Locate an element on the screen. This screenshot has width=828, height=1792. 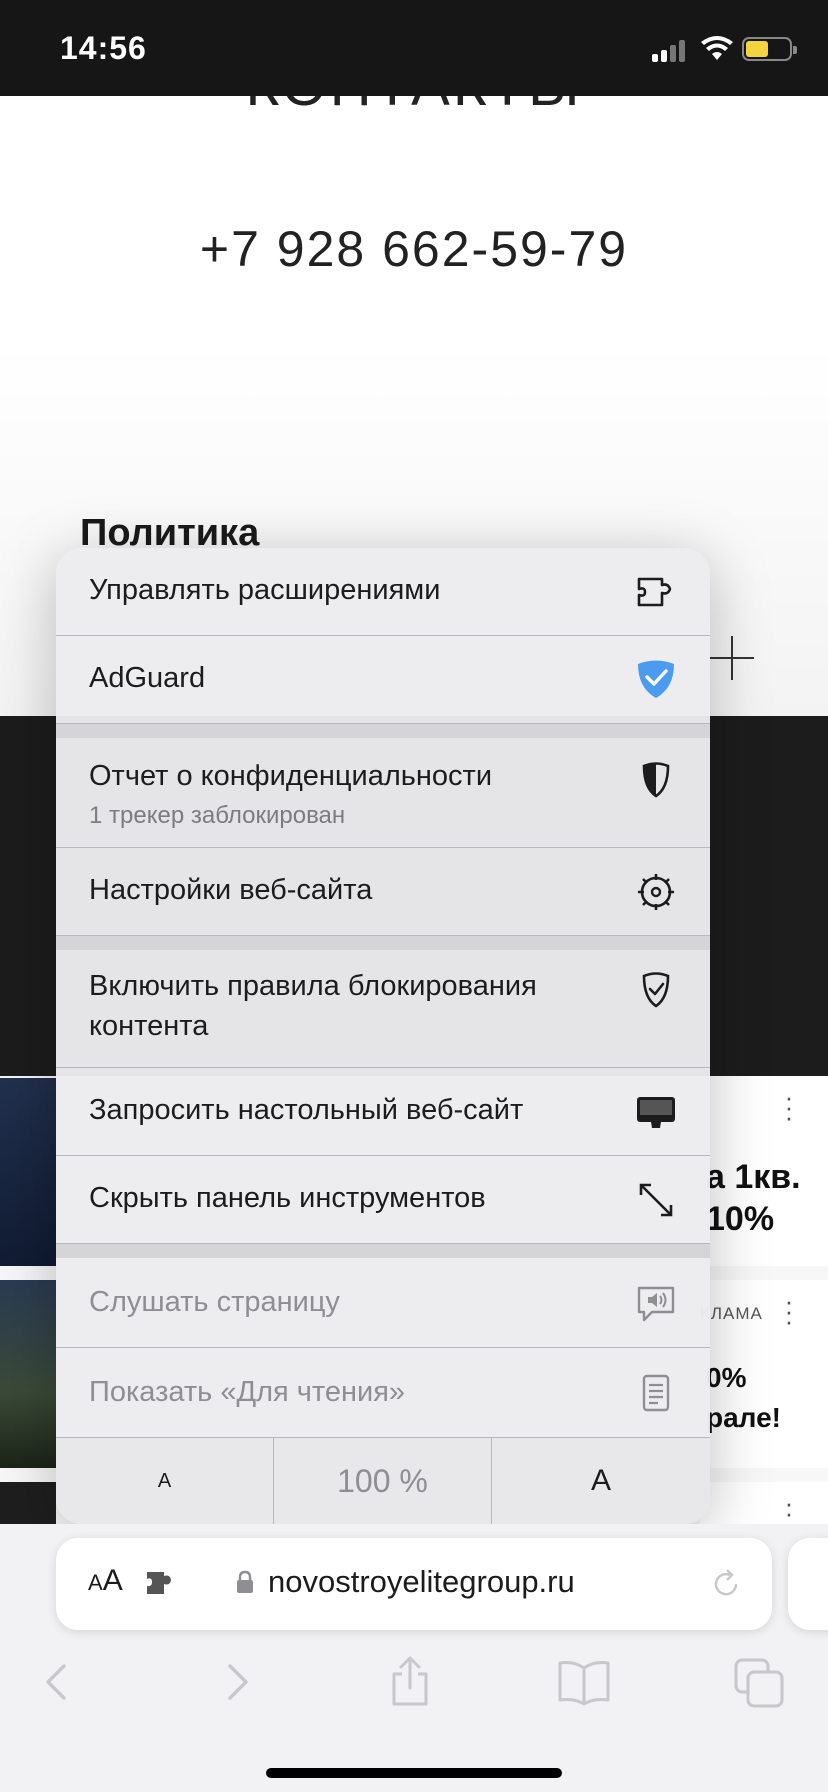
wifi-icon is located at coordinates (717, 48).